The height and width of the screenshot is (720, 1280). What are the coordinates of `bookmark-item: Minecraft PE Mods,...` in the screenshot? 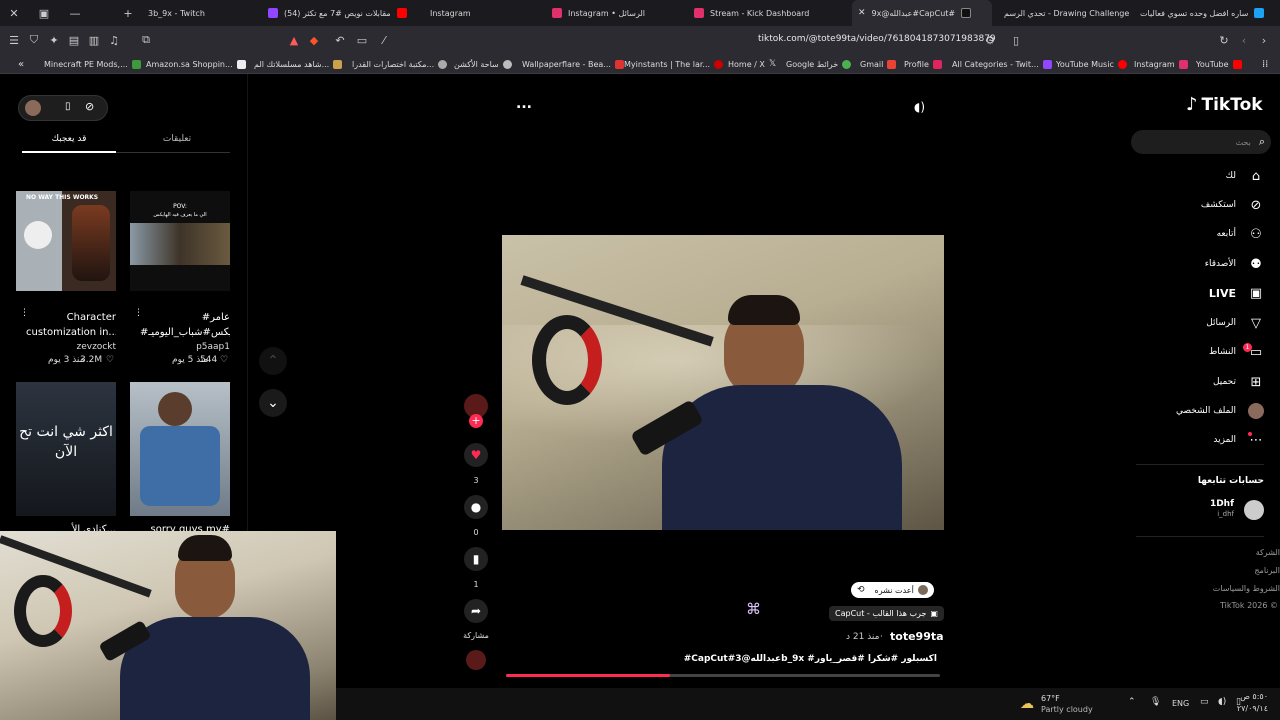 It's located at (92, 64).